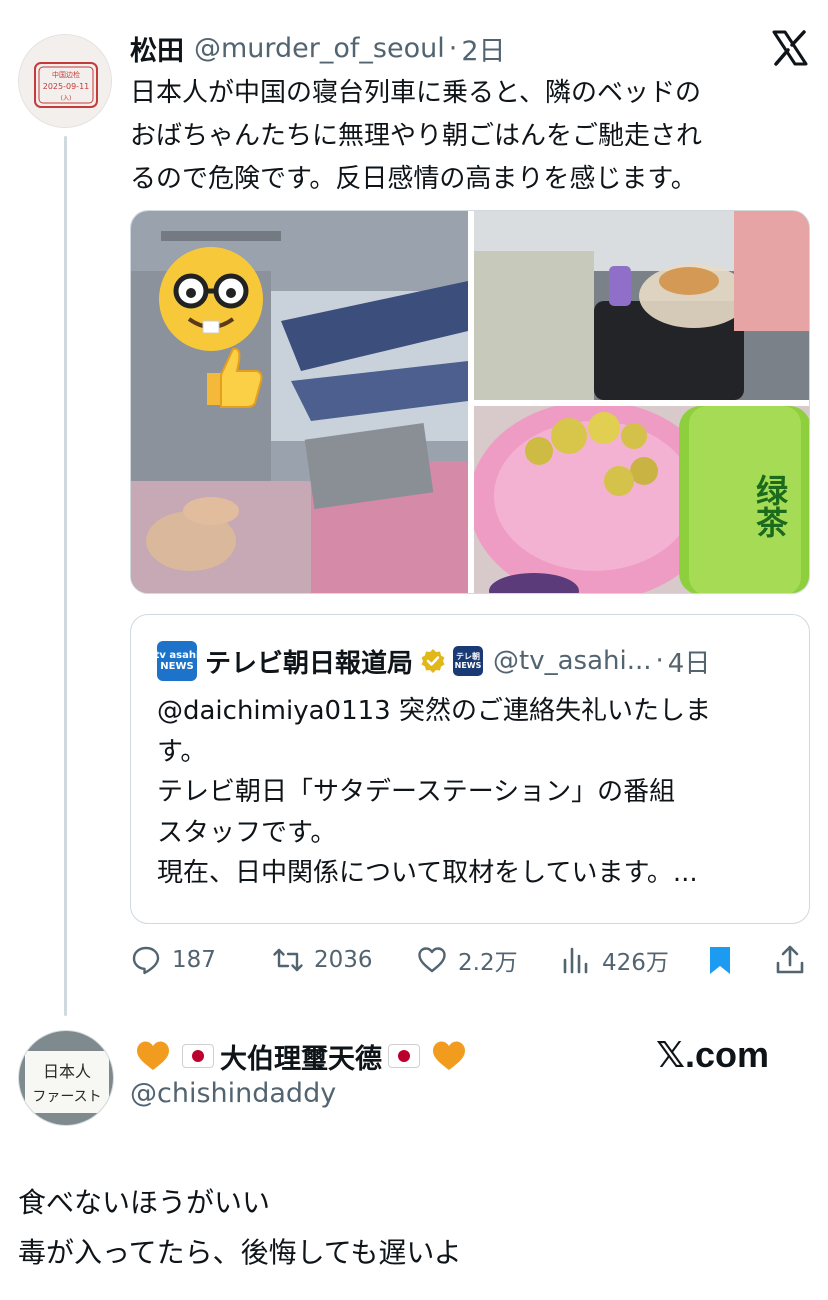 The image size is (828, 1300). I want to click on affiliate-badge-line: テレ朝, so click(468, 656).